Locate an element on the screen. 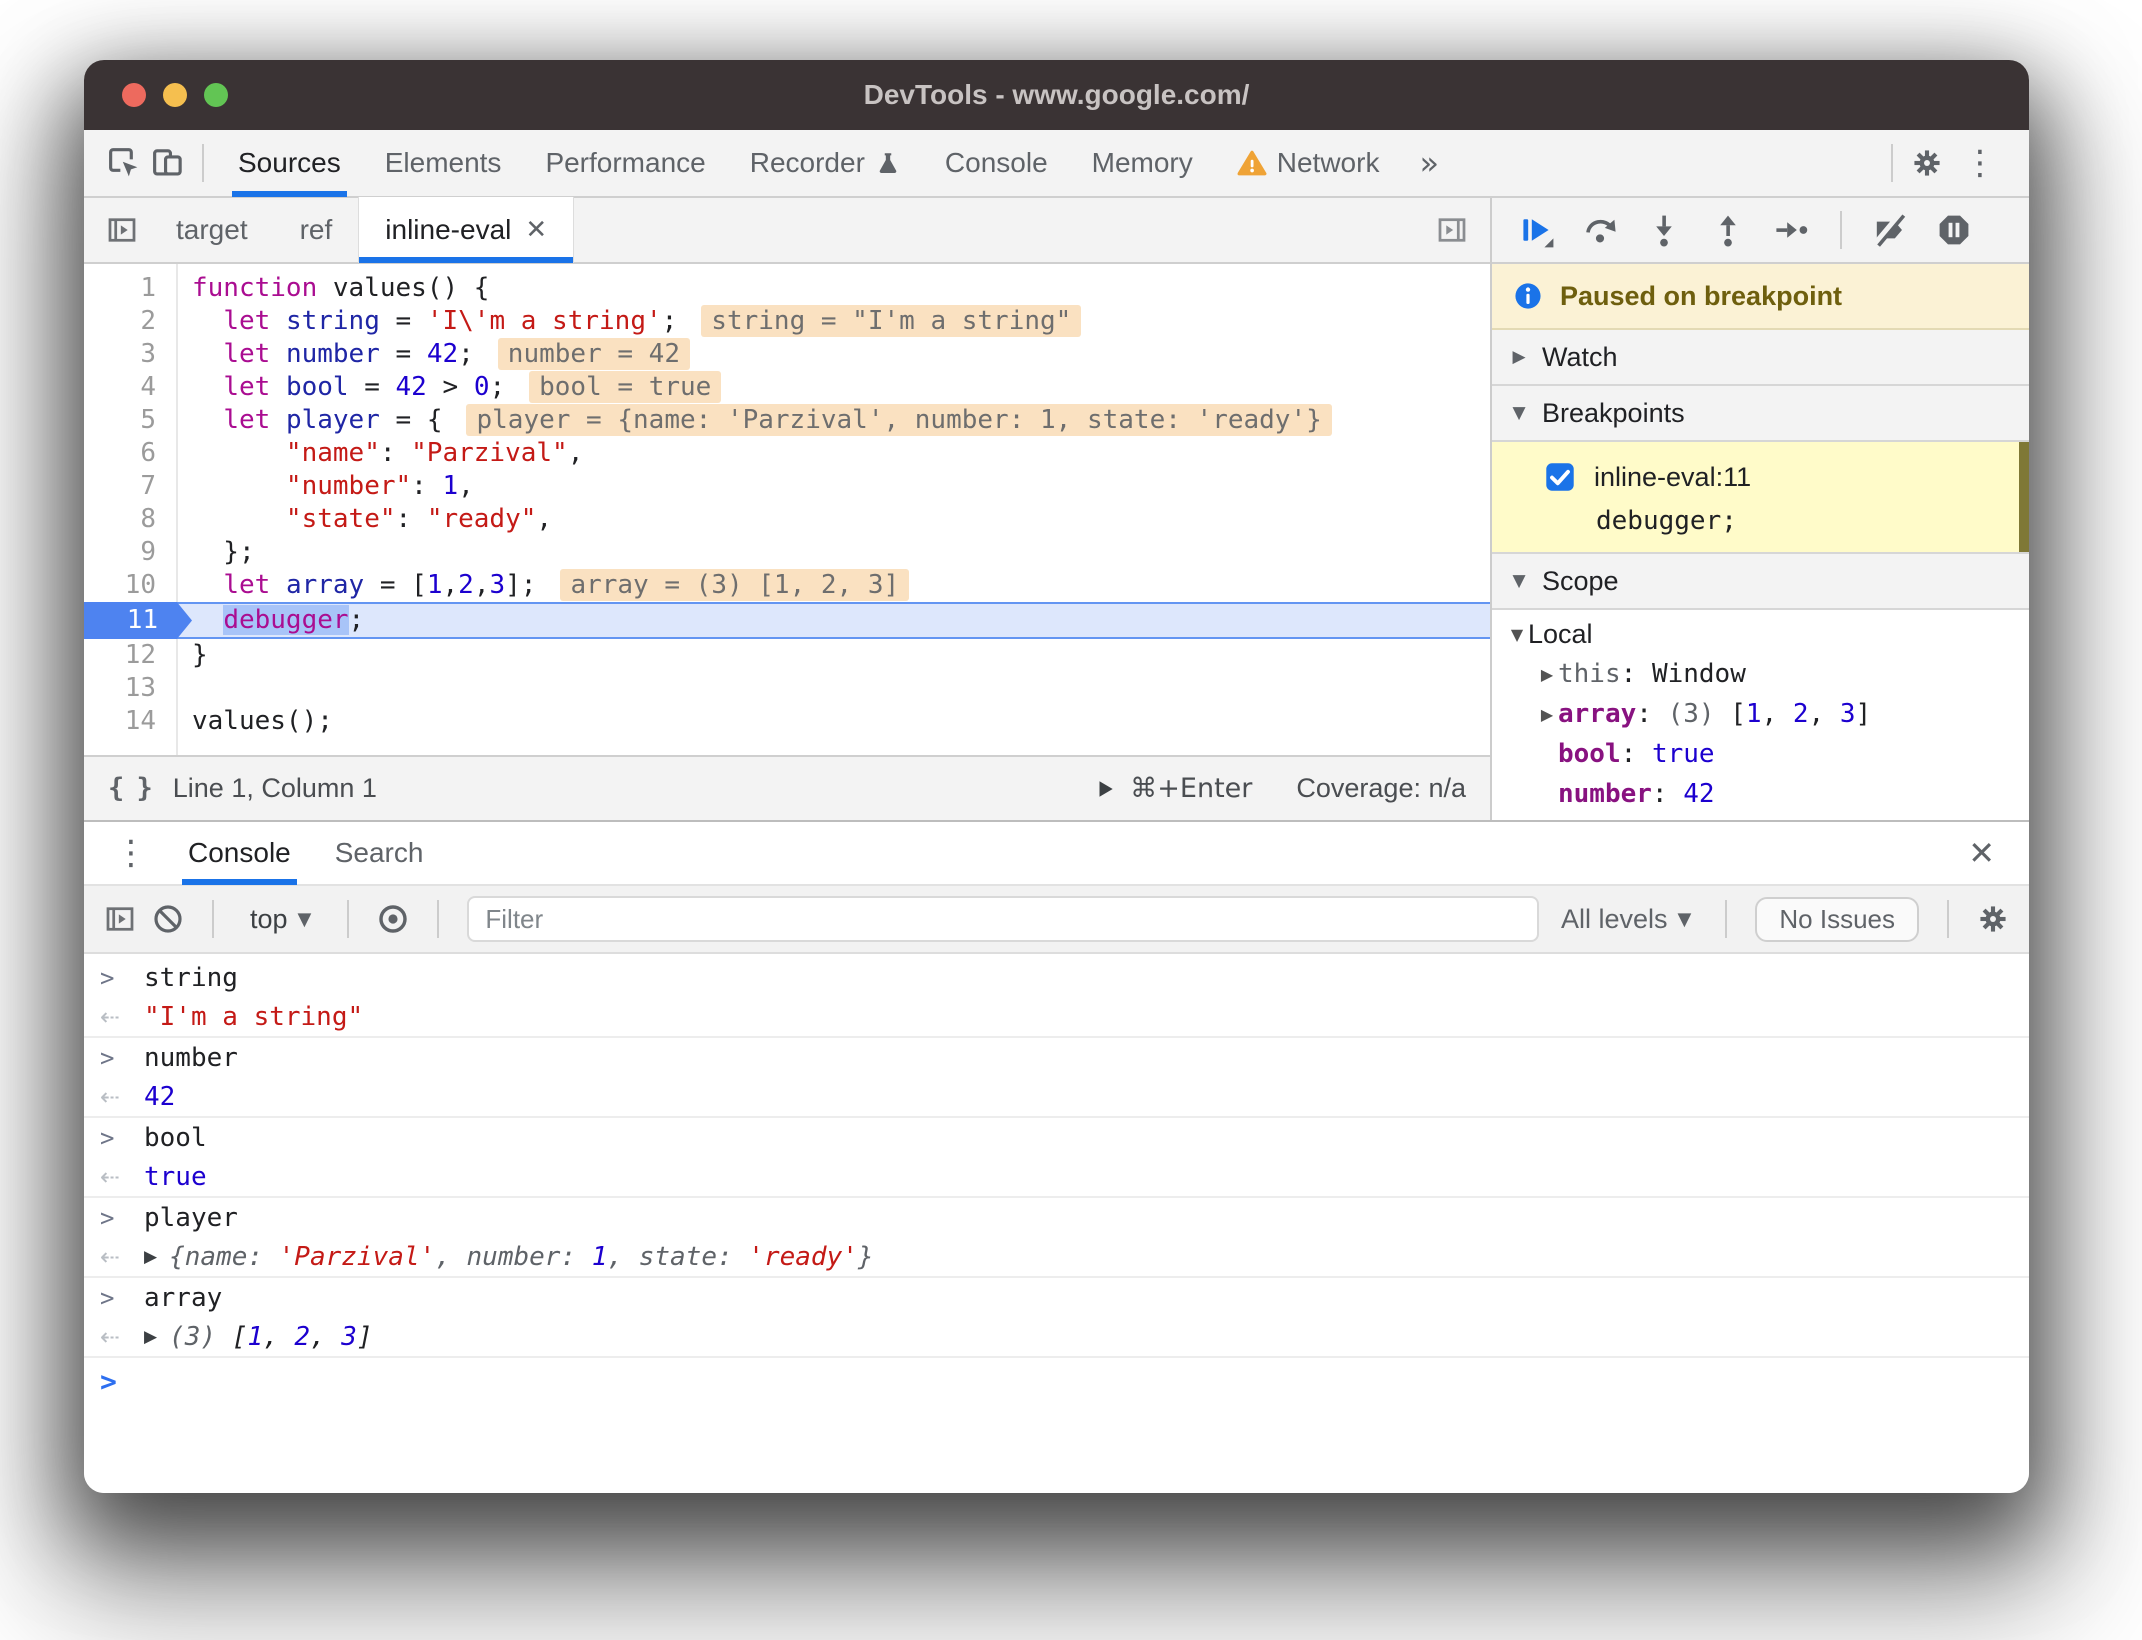 The image size is (2142, 1640). line-number: 4 is located at coordinates (130, 387).